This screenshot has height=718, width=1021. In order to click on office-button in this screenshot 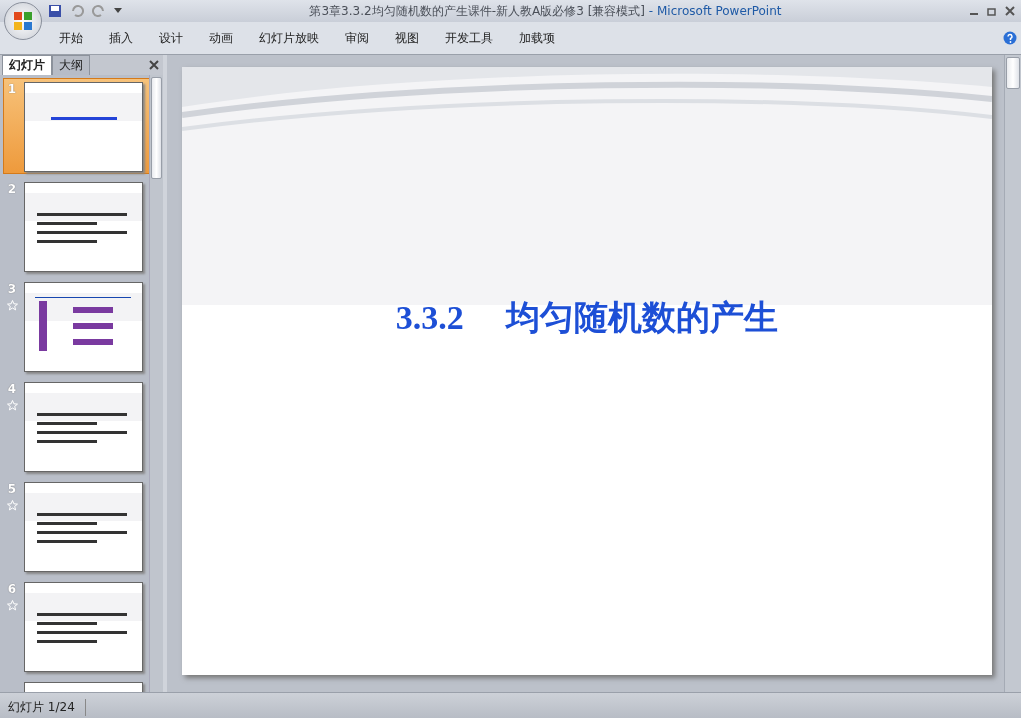, I will do `click(23, 21)`.